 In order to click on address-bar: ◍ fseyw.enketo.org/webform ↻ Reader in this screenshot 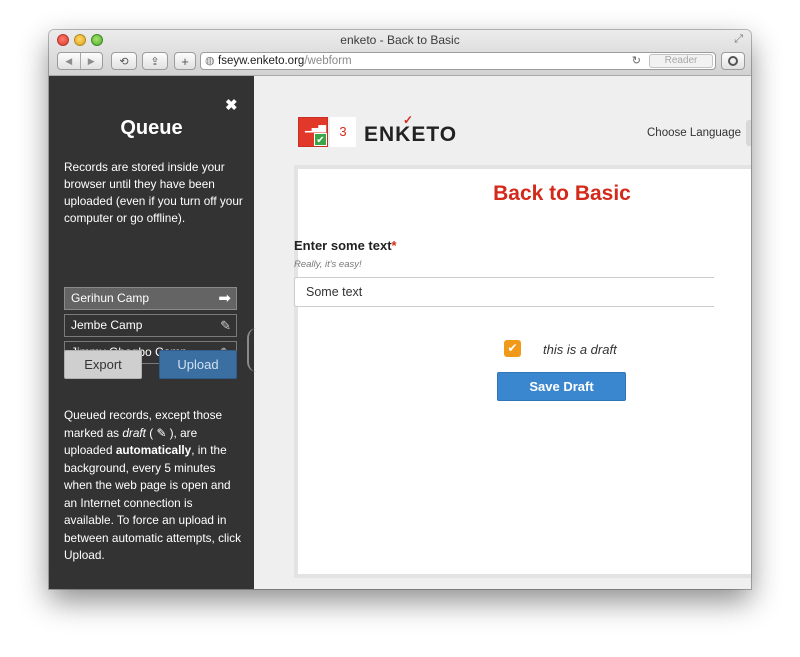, I will do `click(458, 61)`.